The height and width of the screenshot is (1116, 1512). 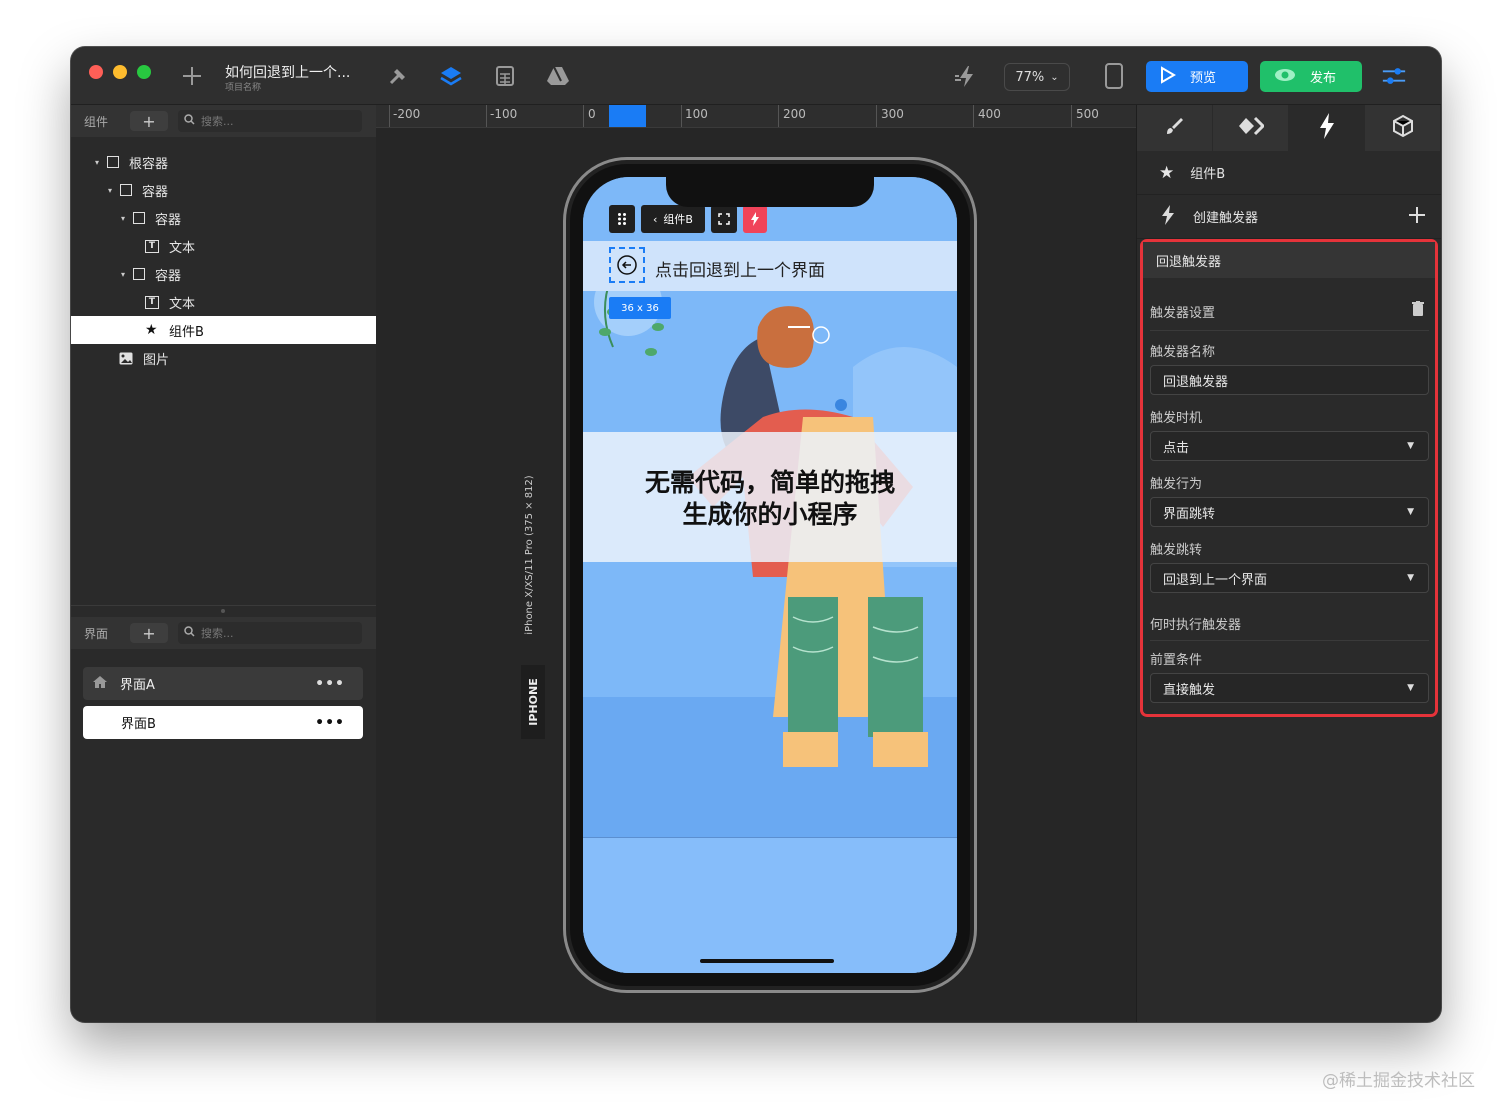 What do you see at coordinates (1289, 446) in the screenshot?
I see `trigger-timing-select: 点击 ▼` at bounding box center [1289, 446].